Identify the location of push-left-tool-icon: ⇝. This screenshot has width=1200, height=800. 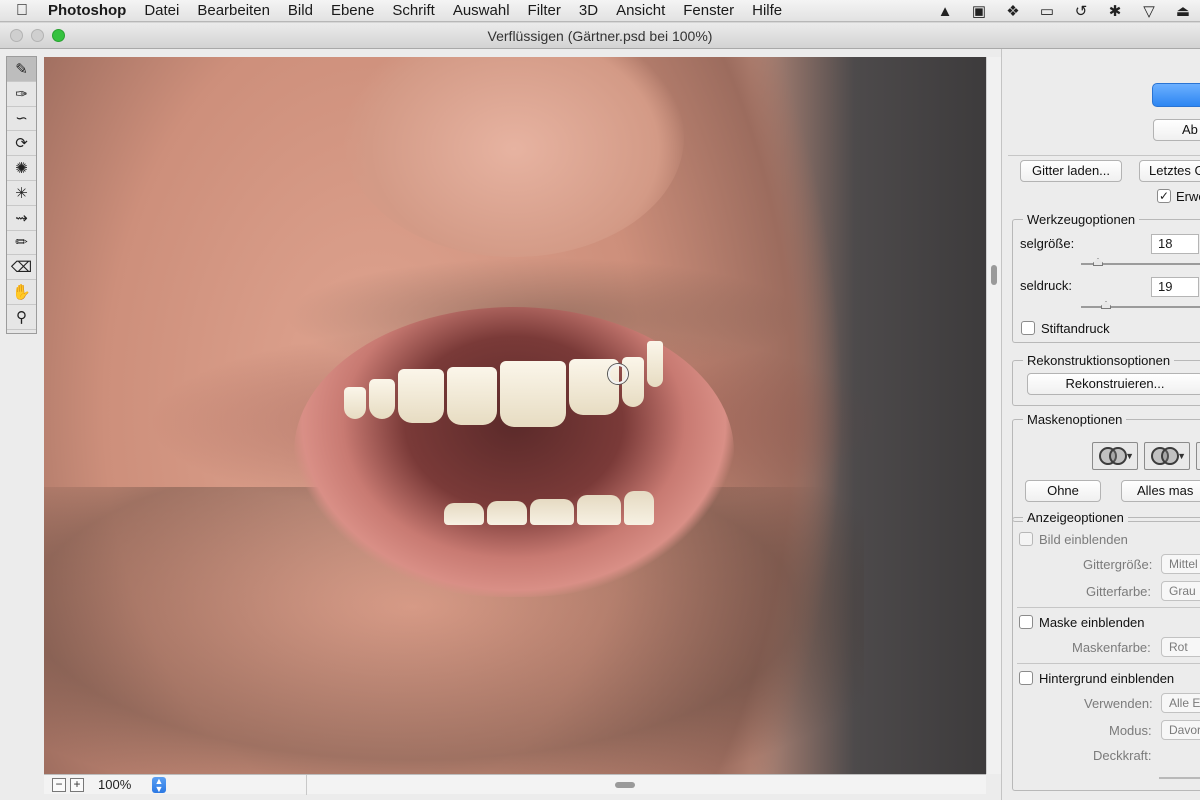
(21, 218).